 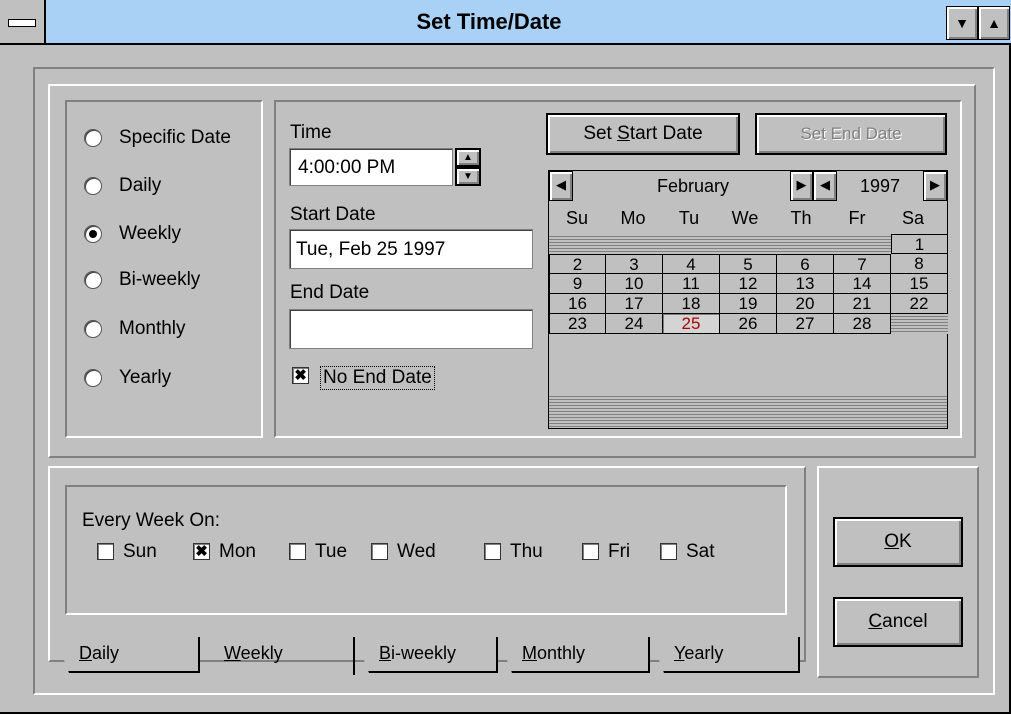 I want to click on calendar-day: 2, so click(x=577, y=264).